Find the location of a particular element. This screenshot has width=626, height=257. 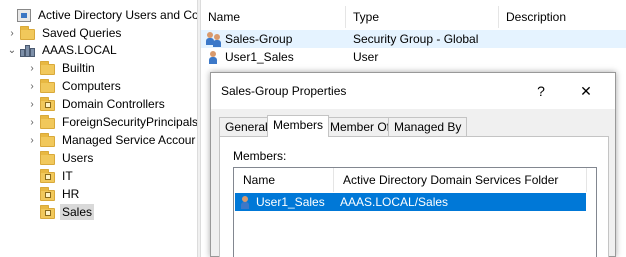

members-label: Members: is located at coordinates (260, 156).